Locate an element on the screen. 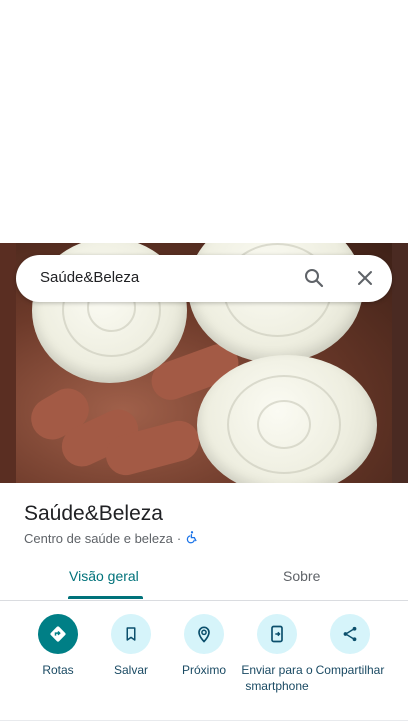 The width and height of the screenshot is (408, 726). place-title: Saúde&Beleza is located at coordinates (93, 513).